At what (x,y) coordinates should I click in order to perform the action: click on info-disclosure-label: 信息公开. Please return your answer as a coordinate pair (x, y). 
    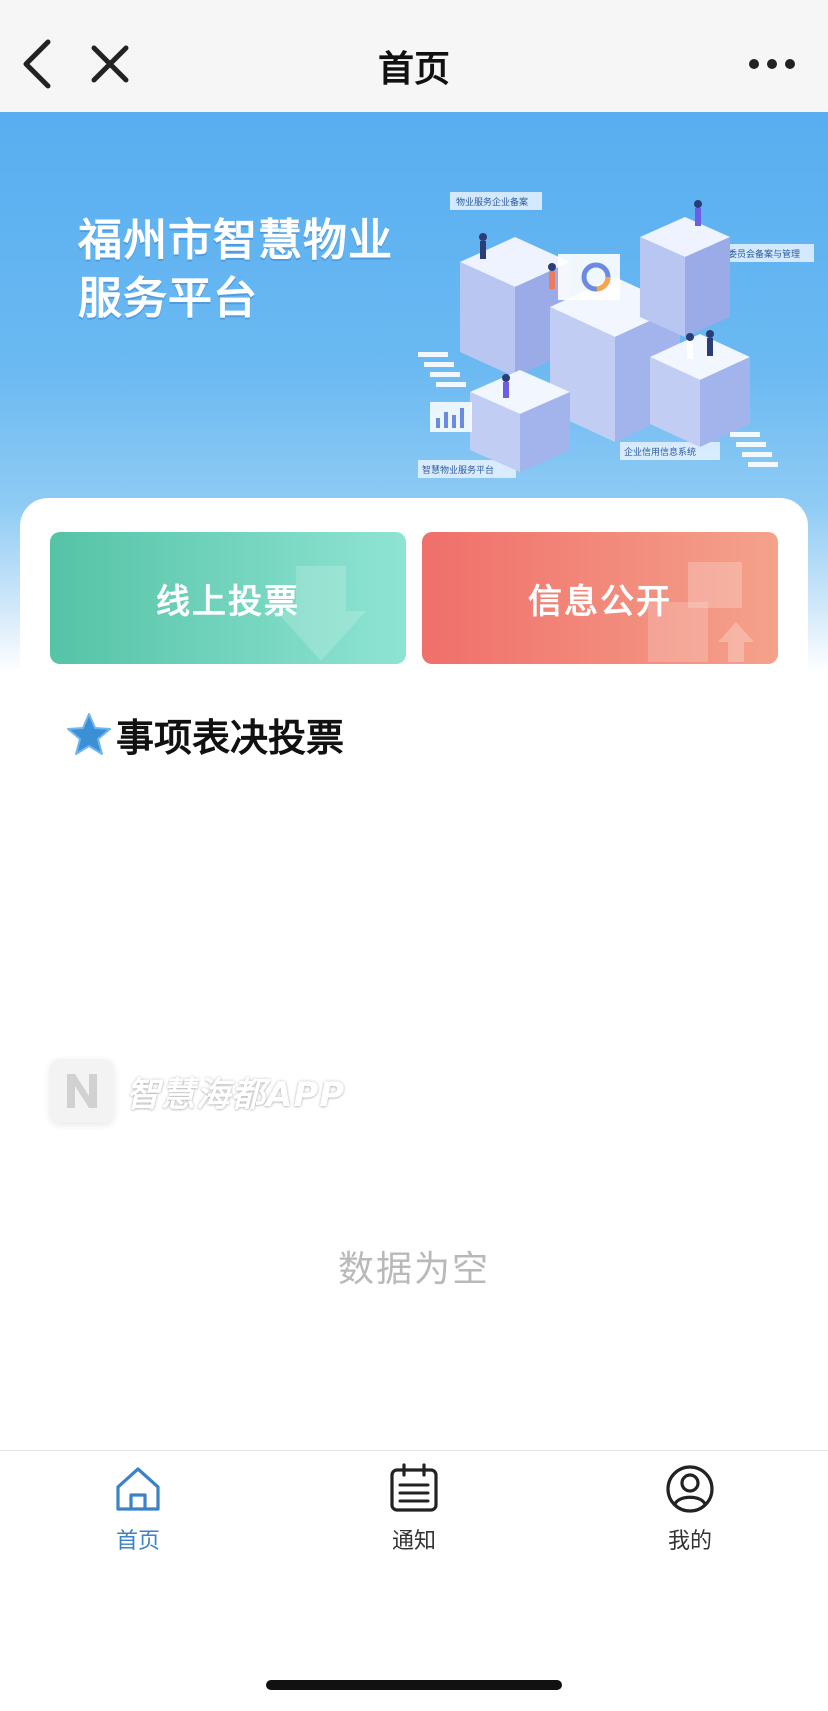
    Looking at the image, I should click on (600, 601).